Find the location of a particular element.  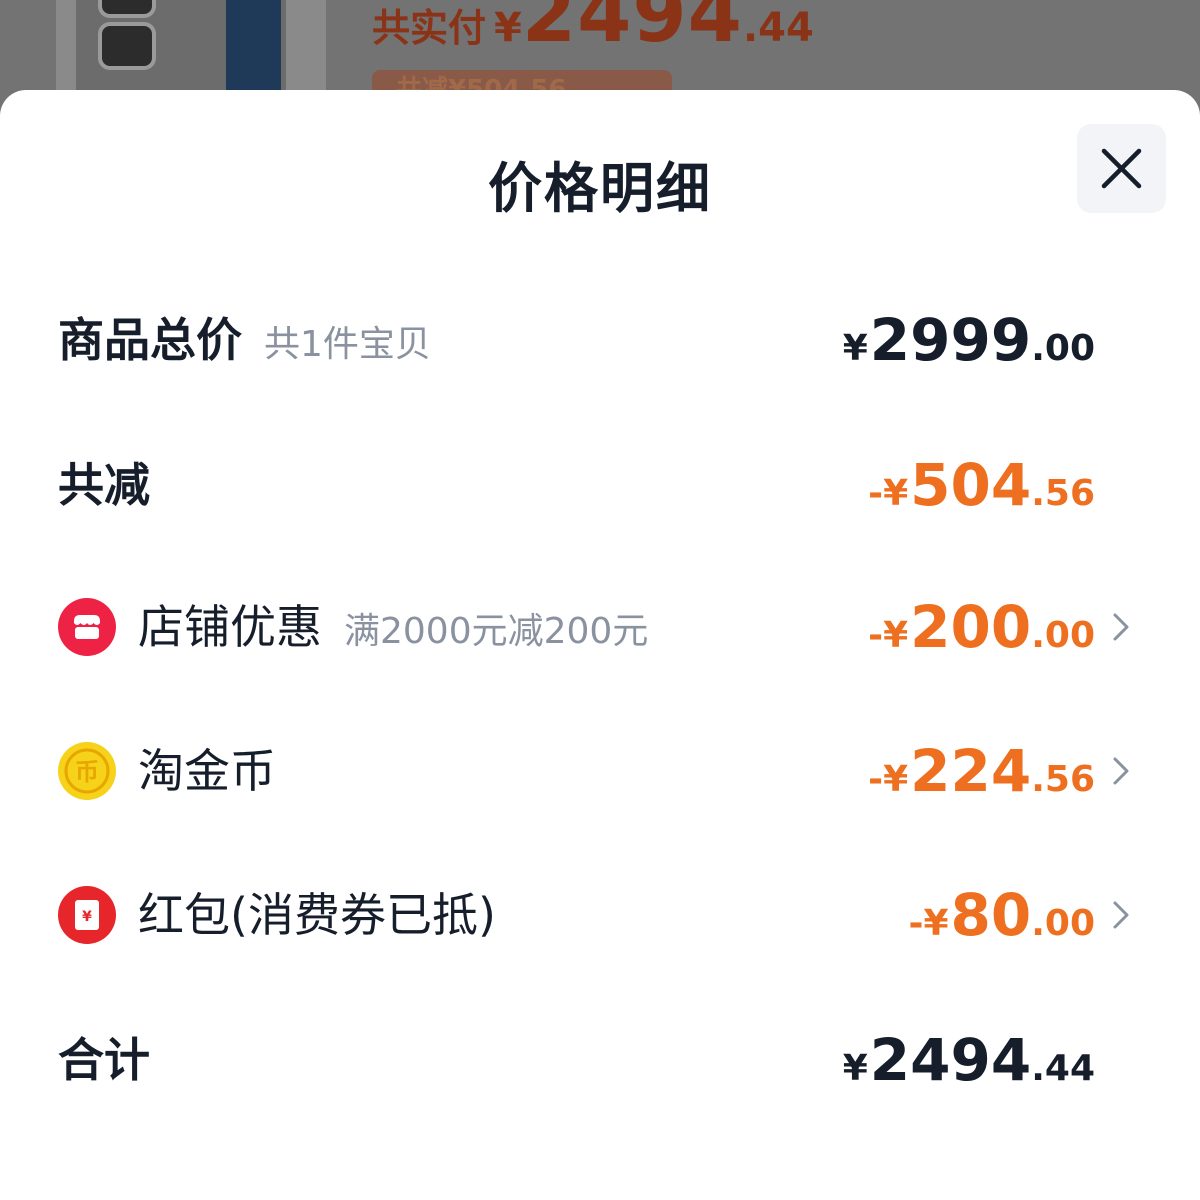

row-store-discount: 店铺优惠 满2000元减200元 -¥200.00 is located at coordinates (600, 627).